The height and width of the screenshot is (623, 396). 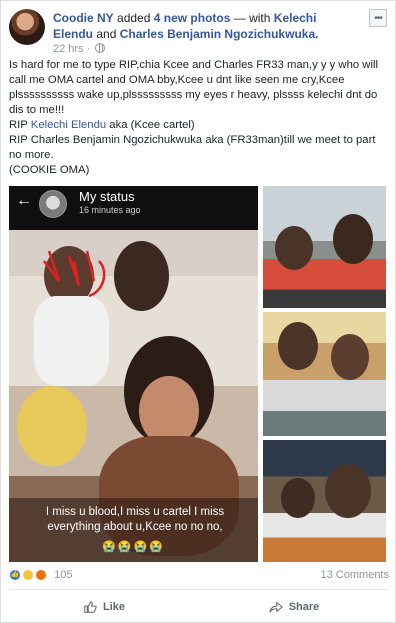 I want to click on share-button: Share, so click(x=294, y=607).